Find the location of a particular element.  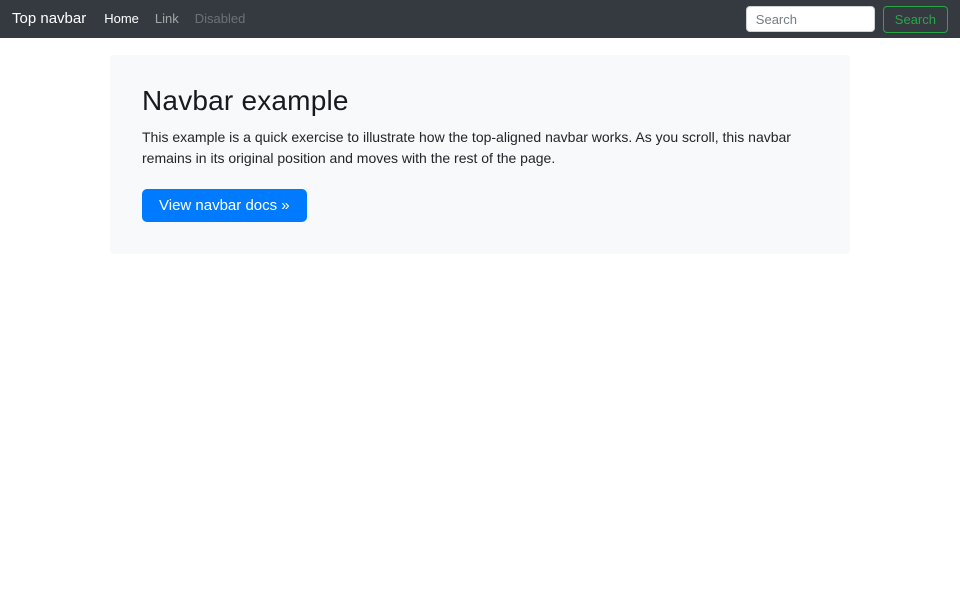

top-navbar: Top navbar Home Link Disabled Search is located at coordinates (480, 19).